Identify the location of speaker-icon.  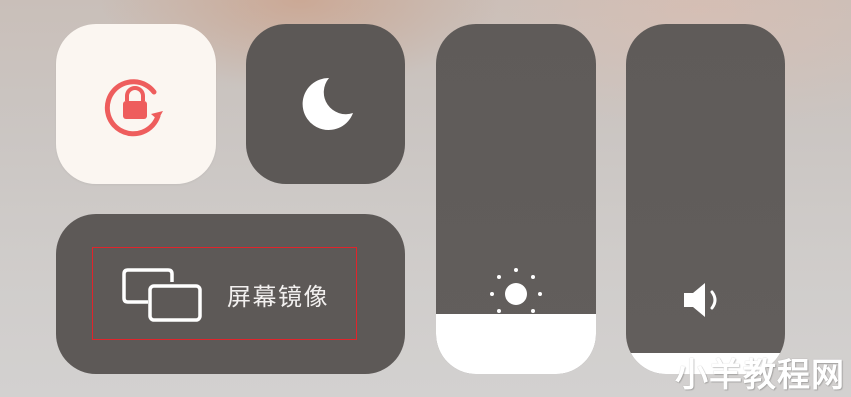
(706, 300).